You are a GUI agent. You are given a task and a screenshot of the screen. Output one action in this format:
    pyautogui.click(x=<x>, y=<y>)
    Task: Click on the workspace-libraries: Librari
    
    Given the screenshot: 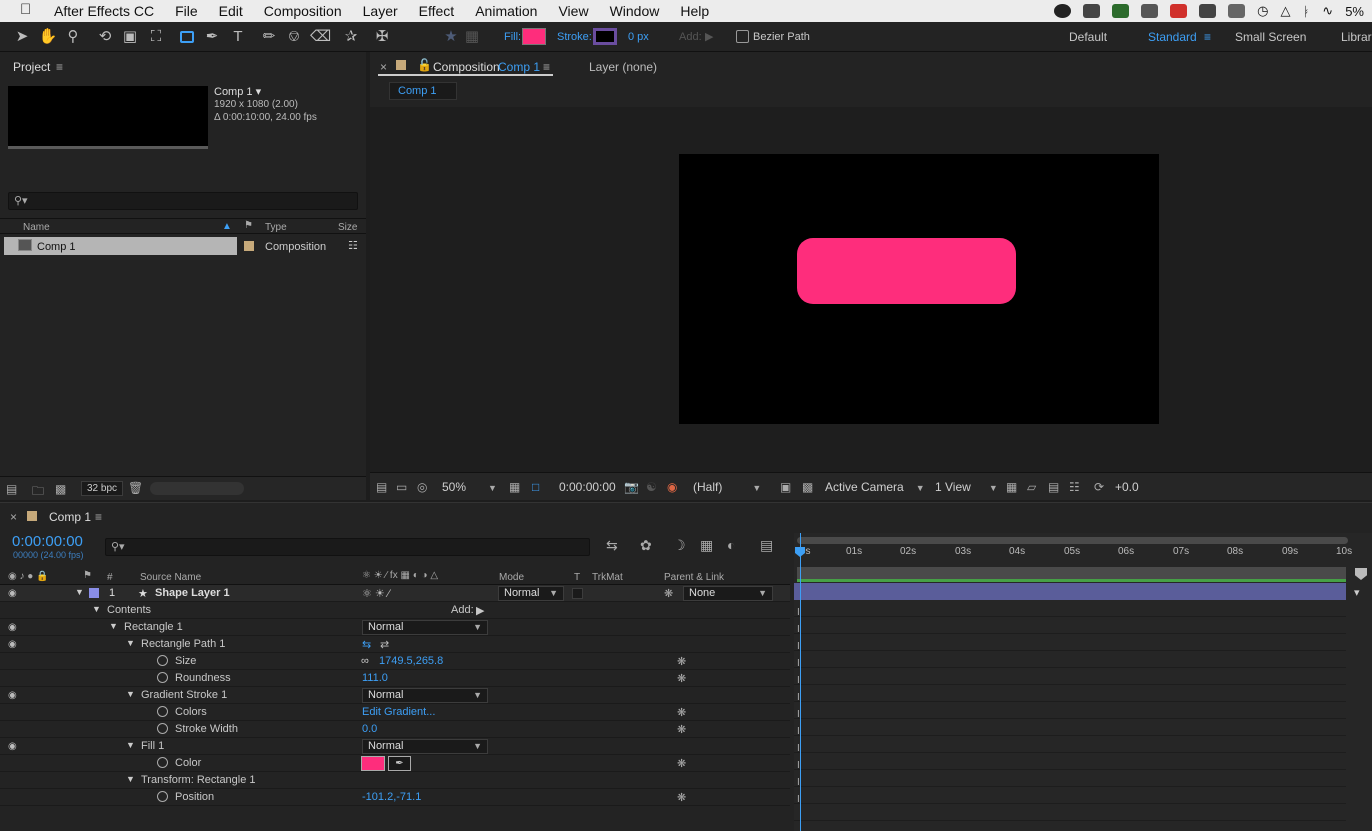 What is the action you would take?
    pyautogui.click(x=1356, y=37)
    